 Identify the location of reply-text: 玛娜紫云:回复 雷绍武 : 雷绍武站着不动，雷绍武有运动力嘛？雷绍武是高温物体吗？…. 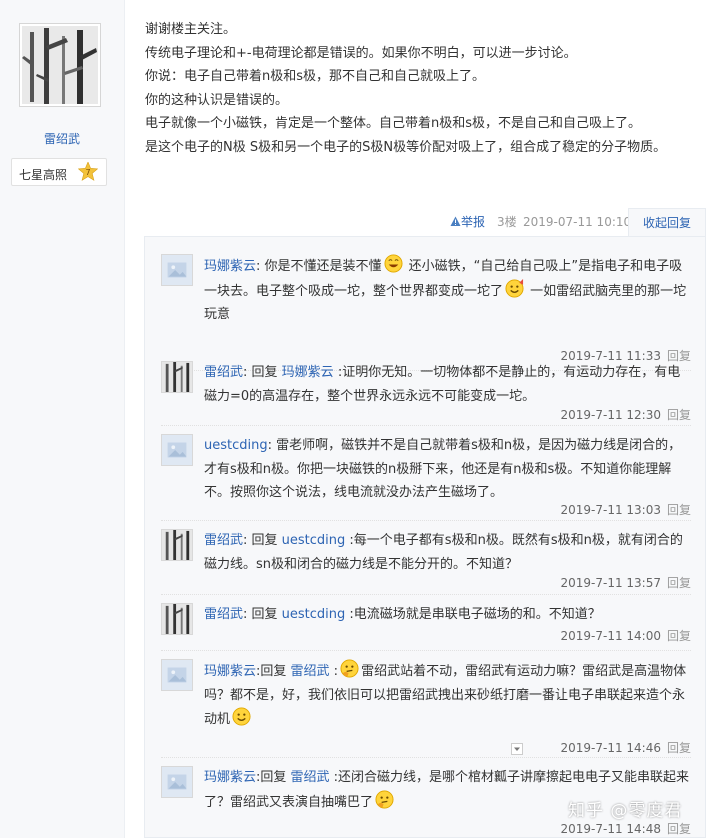
(447, 695).